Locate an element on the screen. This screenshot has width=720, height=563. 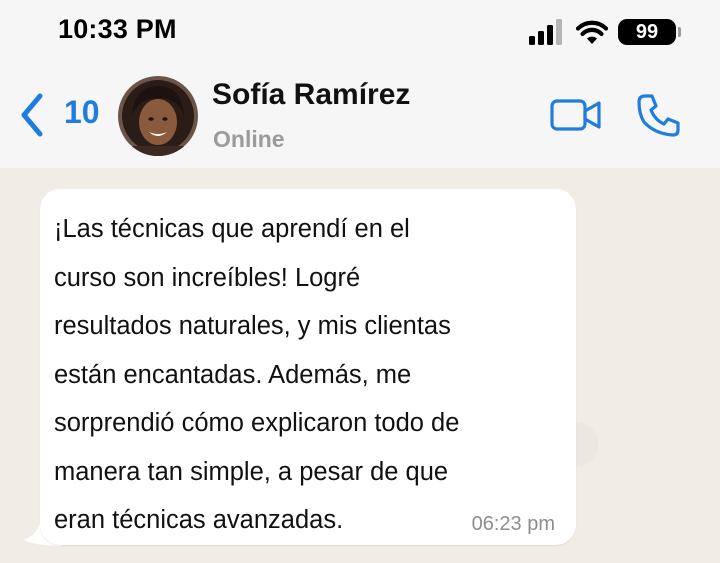
contact-status: Online is located at coordinates (249, 139).